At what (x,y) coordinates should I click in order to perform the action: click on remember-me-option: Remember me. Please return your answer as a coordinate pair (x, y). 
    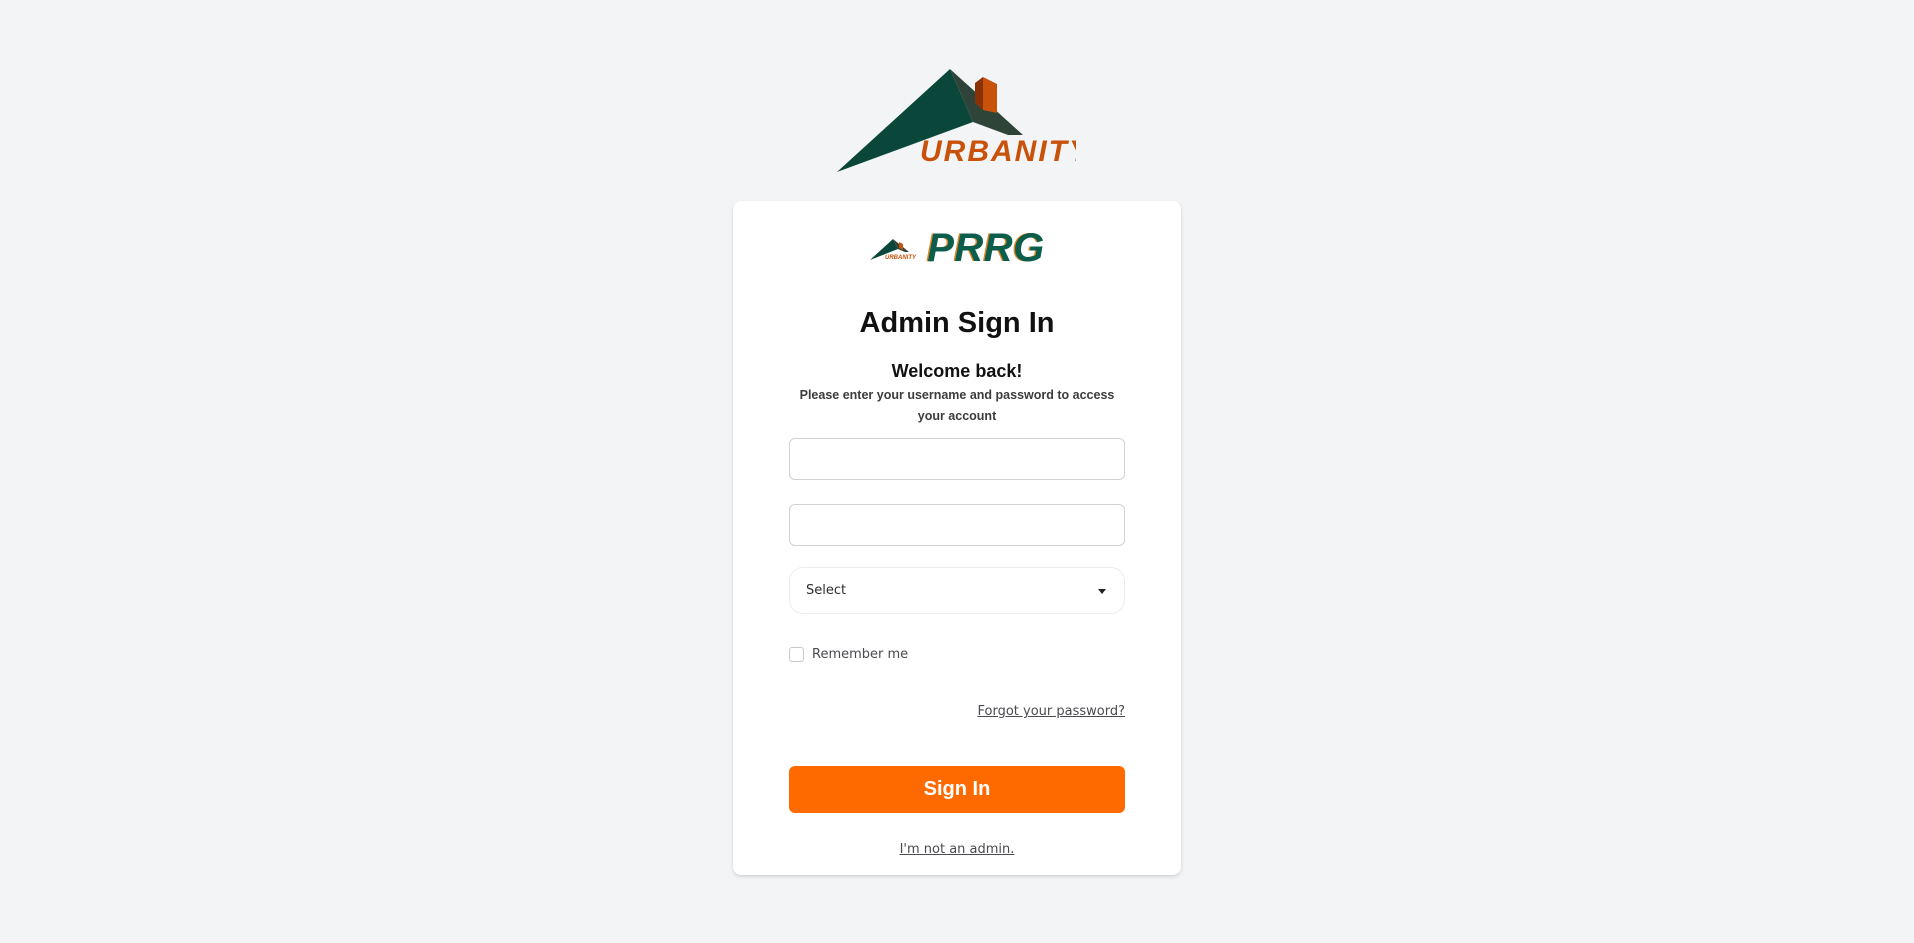
    Looking at the image, I should click on (848, 654).